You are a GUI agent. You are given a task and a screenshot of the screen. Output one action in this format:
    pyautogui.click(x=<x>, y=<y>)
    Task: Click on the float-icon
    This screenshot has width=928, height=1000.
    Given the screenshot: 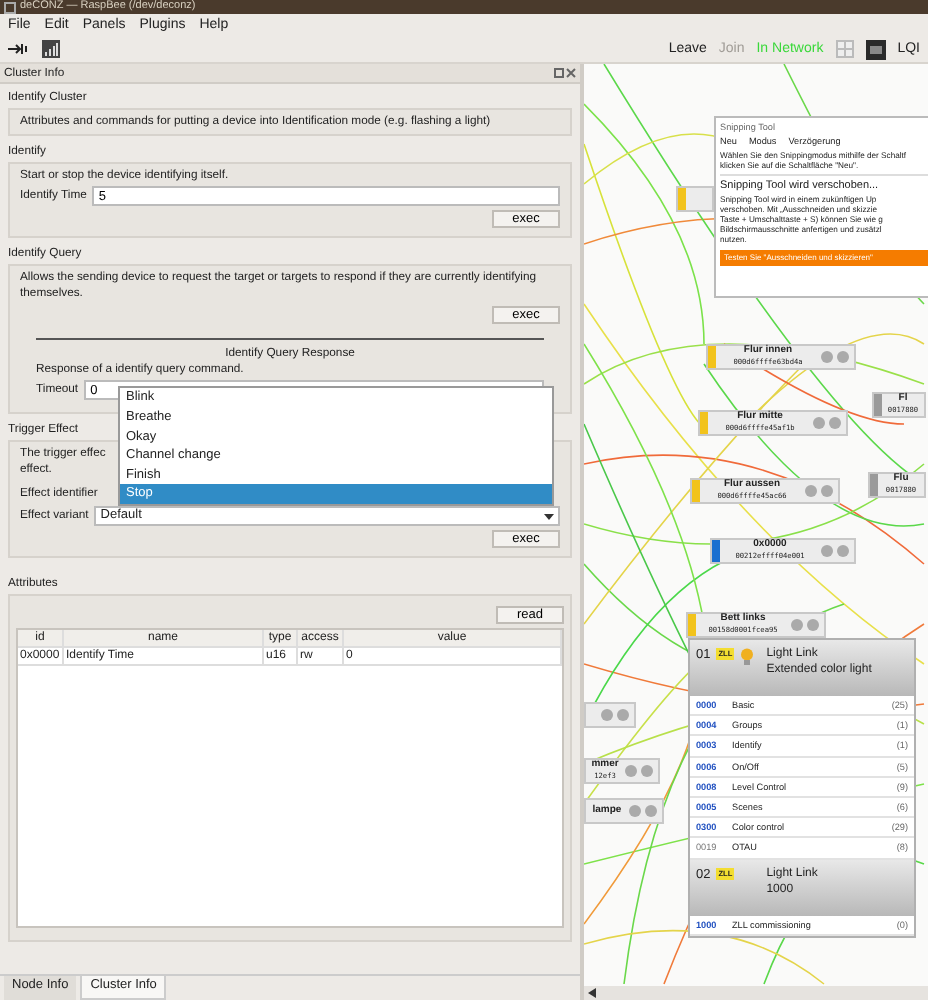 What is the action you would take?
    pyautogui.click(x=559, y=73)
    